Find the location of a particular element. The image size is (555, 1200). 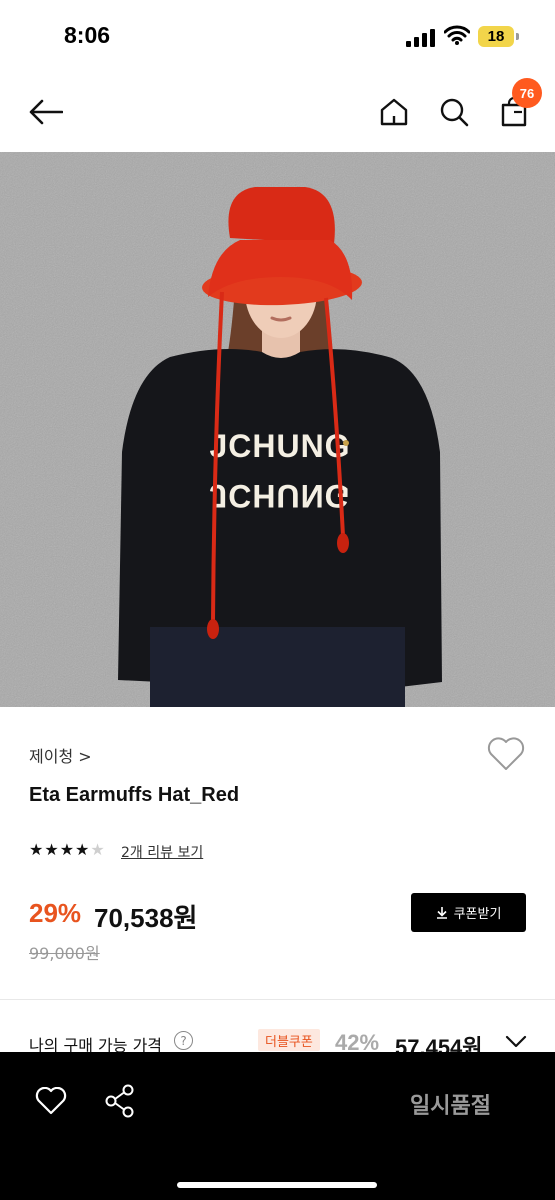

my-price: 57,454원 is located at coordinates (439, 1043).